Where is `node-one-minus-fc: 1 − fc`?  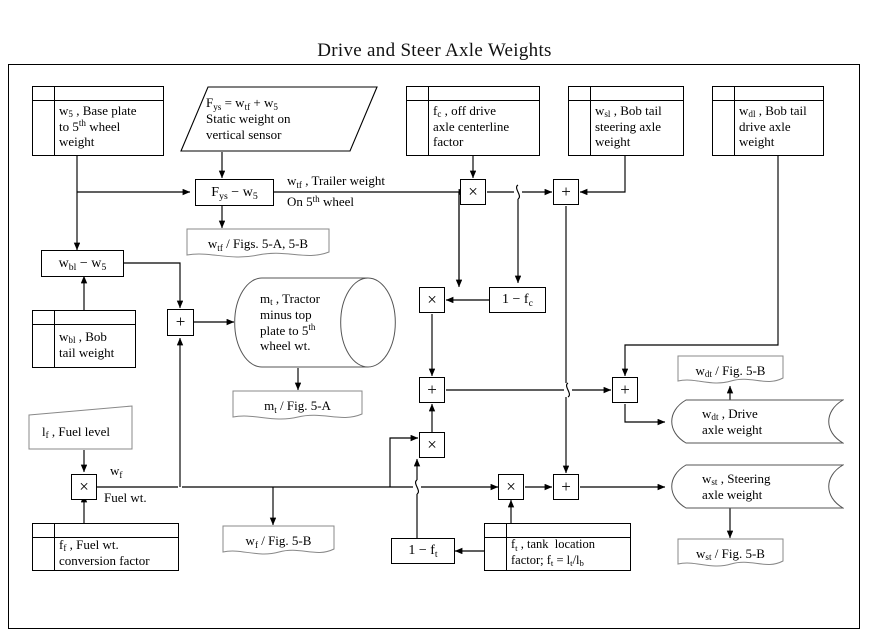
node-one-minus-fc: 1 − fc is located at coordinates (517, 300).